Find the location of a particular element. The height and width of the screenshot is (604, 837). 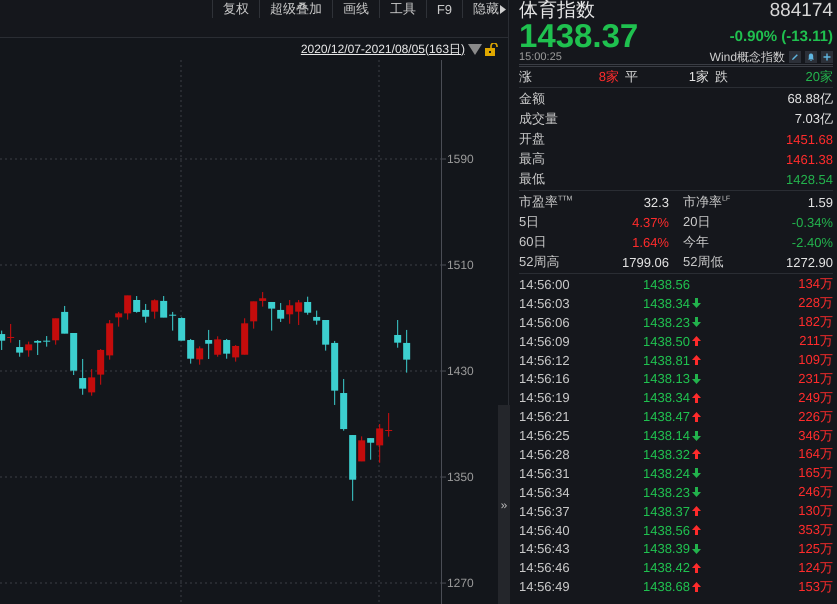

stat-value: 1451.68 is located at coordinates (809, 139).